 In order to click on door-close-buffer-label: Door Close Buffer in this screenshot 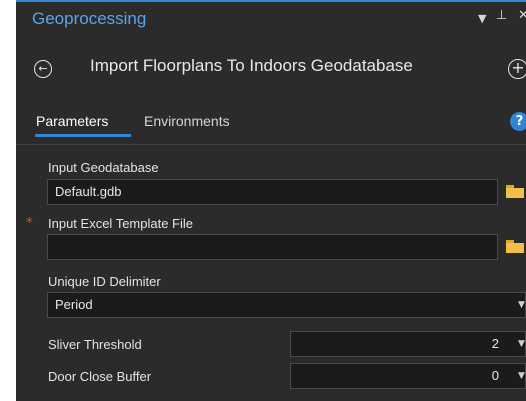, I will do `click(100, 376)`.